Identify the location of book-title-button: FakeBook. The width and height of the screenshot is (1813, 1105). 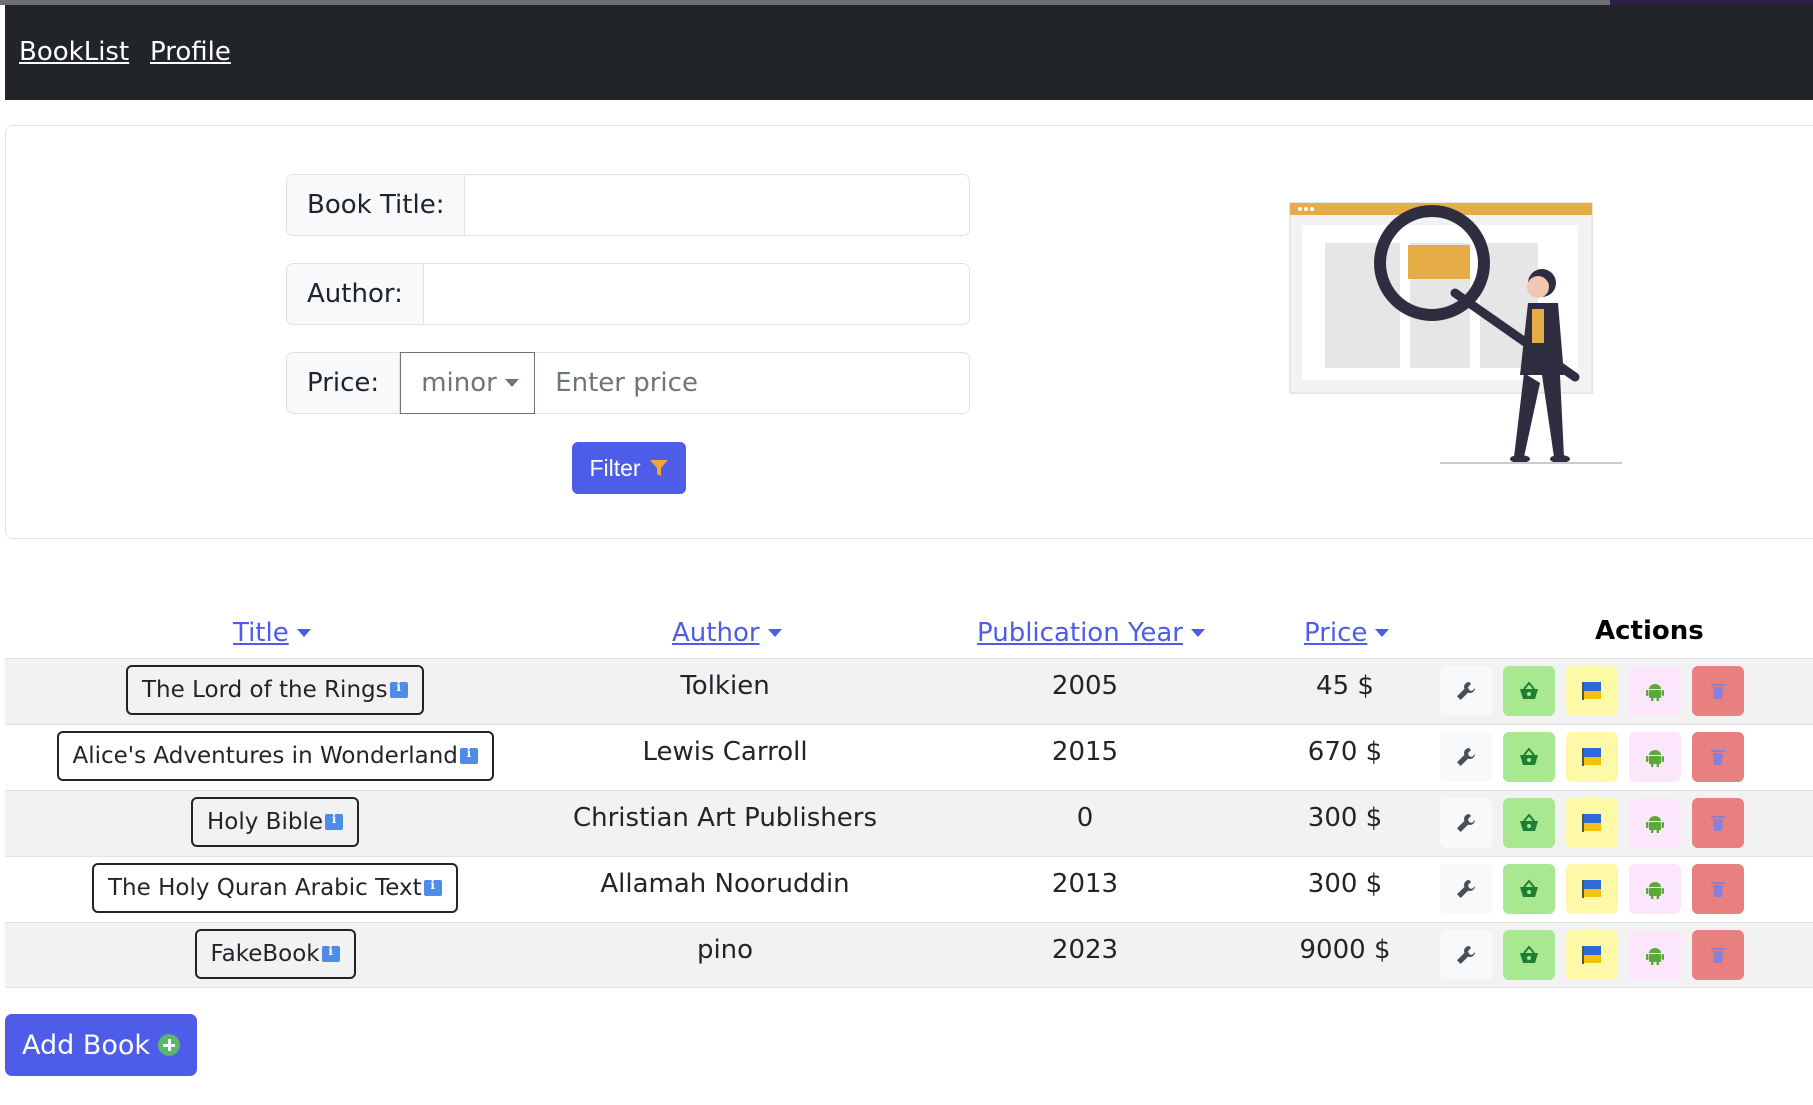
(275, 954).